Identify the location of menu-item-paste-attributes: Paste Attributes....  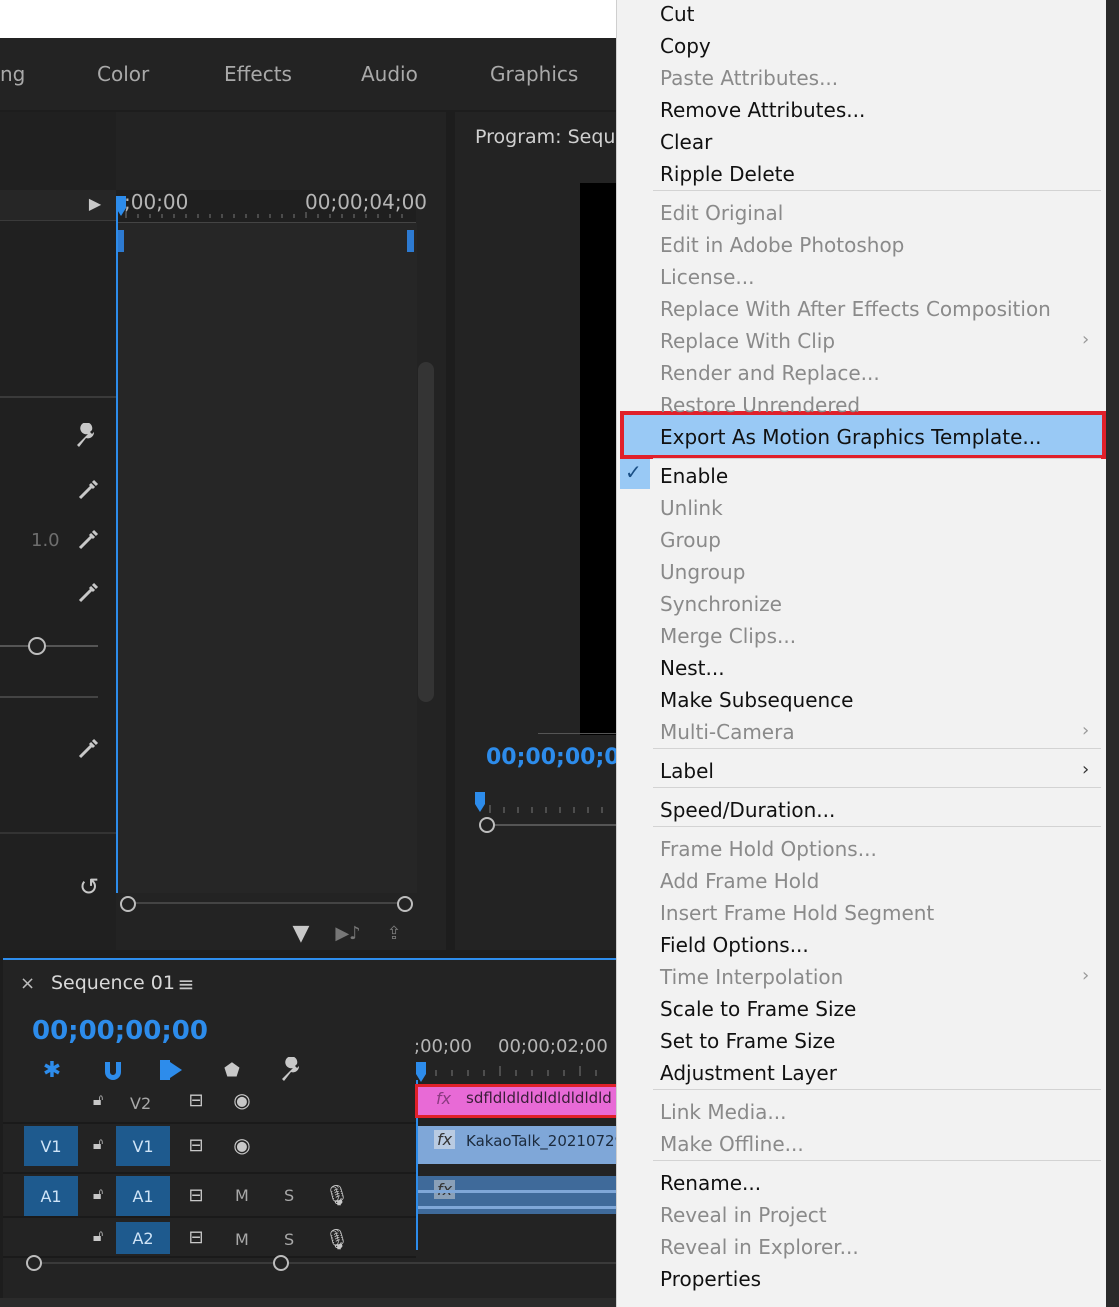
(749, 78).